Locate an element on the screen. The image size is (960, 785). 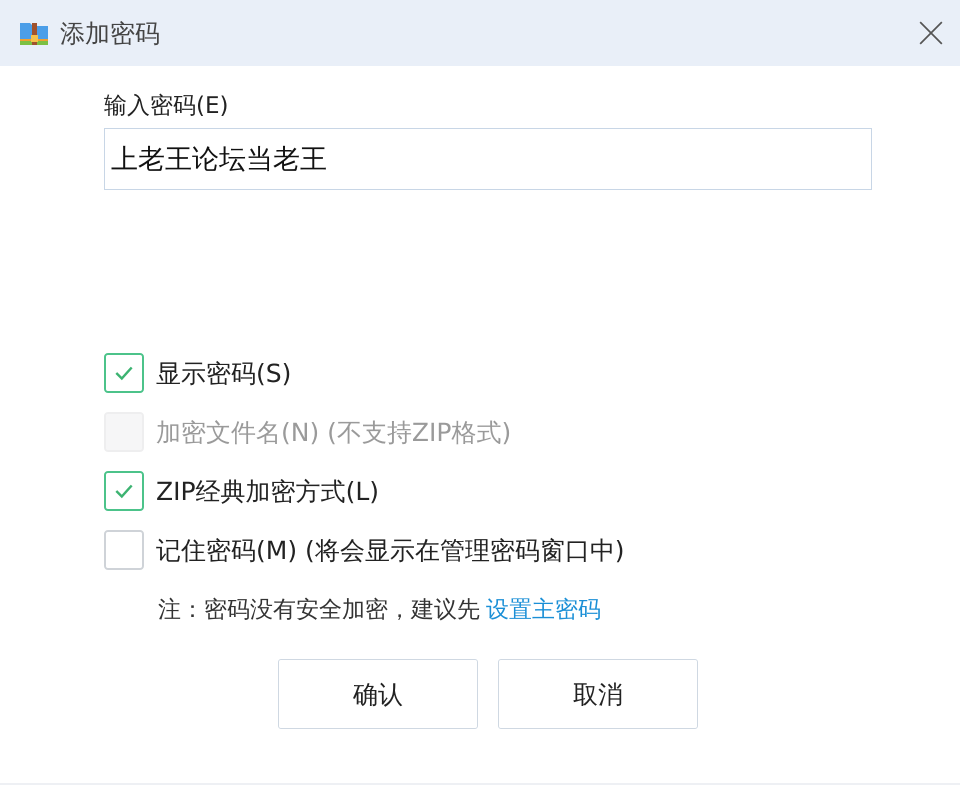
set-master-password-link: 设置主密码 is located at coordinates (543, 610).